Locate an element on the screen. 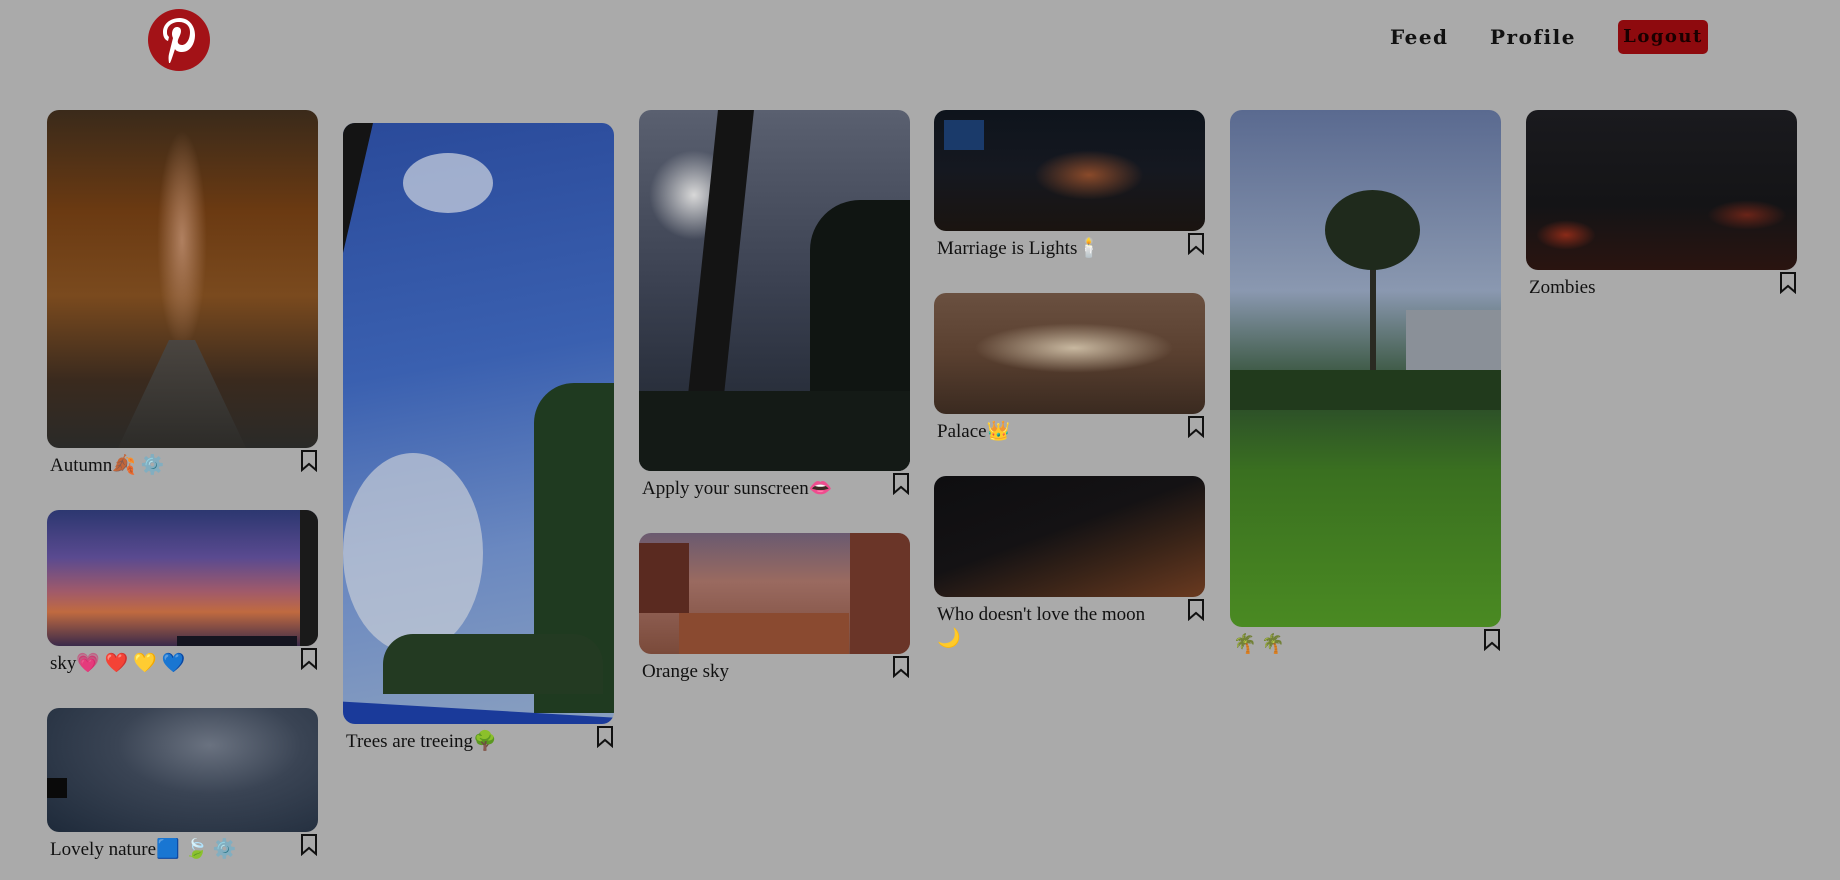  nav-profile-link: Profile is located at coordinates (1533, 37).